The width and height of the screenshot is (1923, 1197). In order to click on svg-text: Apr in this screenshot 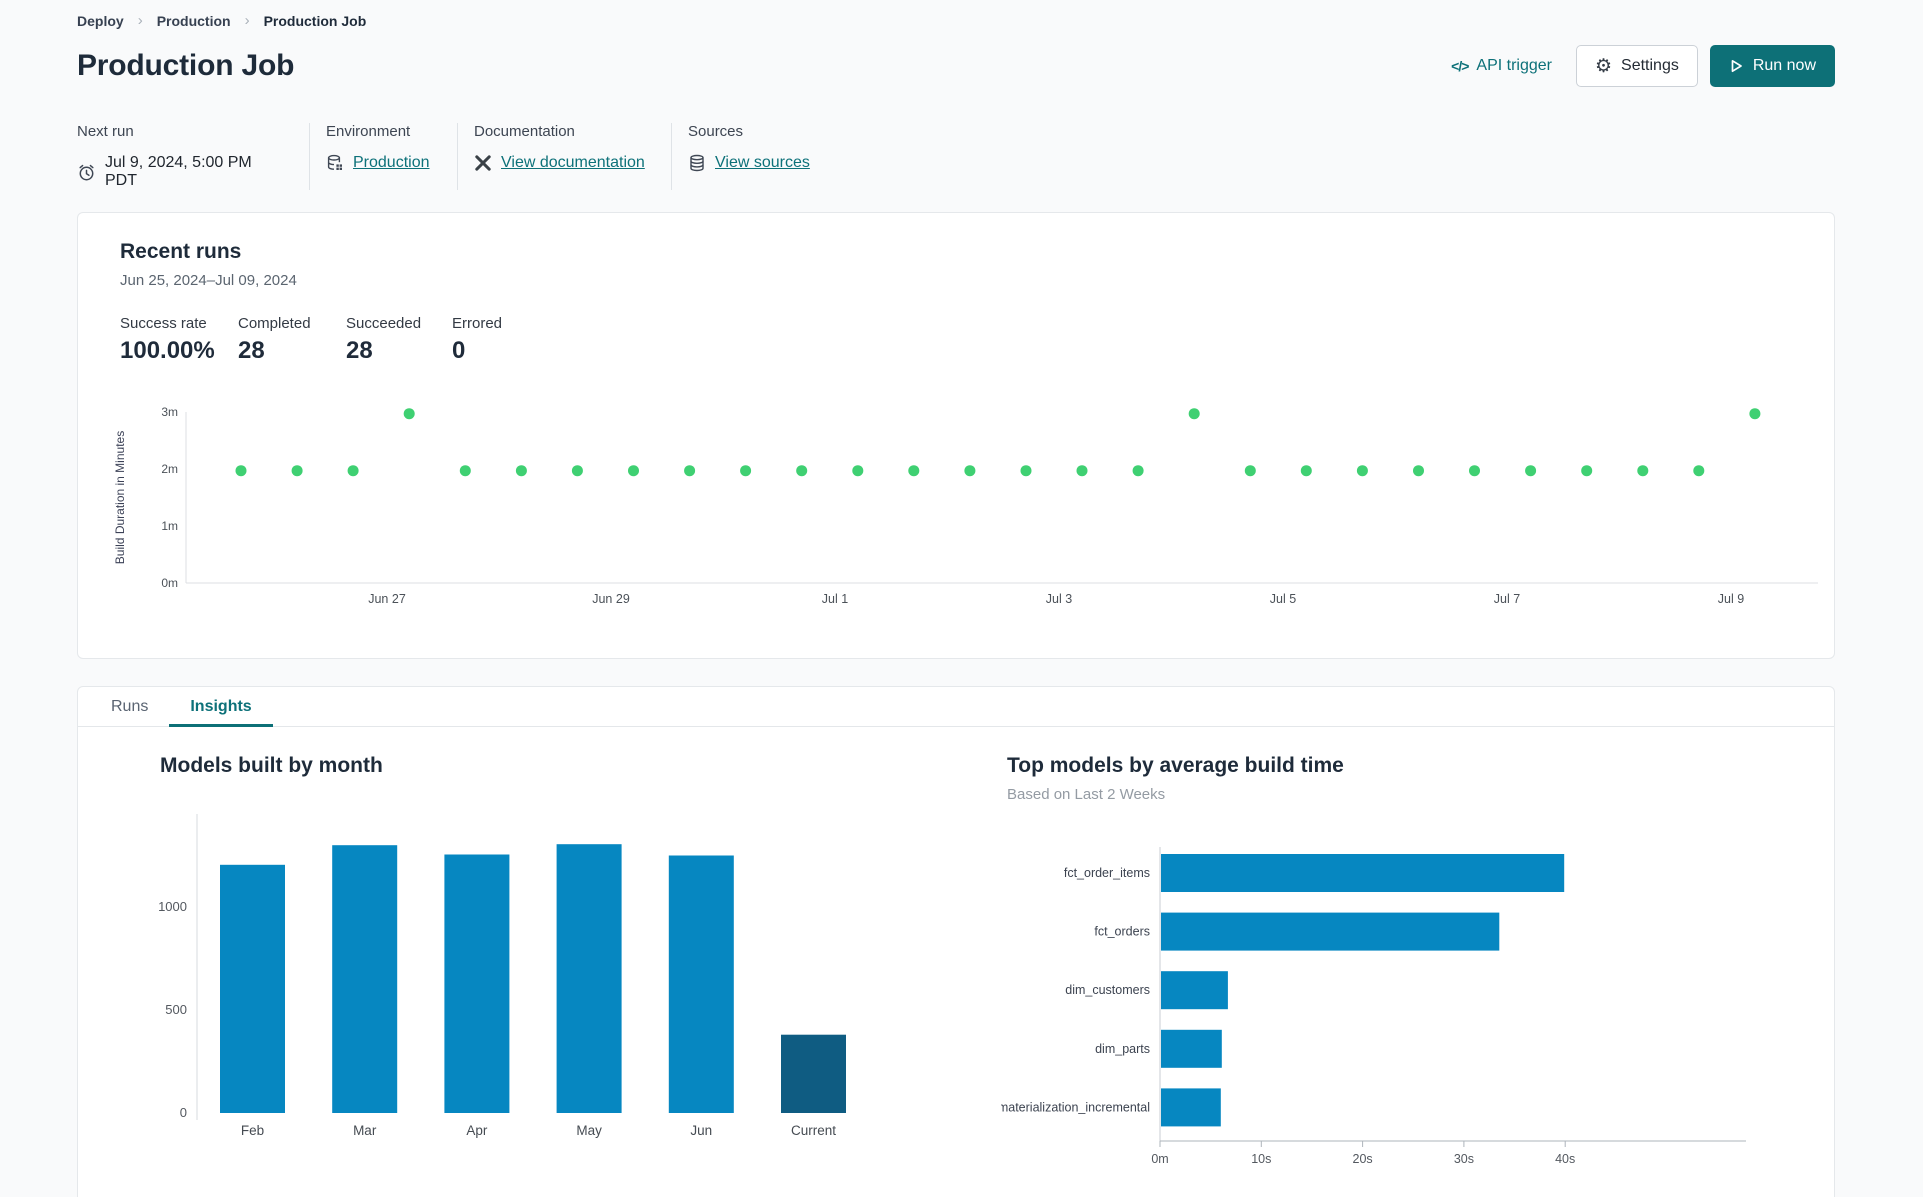, I will do `click(477, 1130)`.